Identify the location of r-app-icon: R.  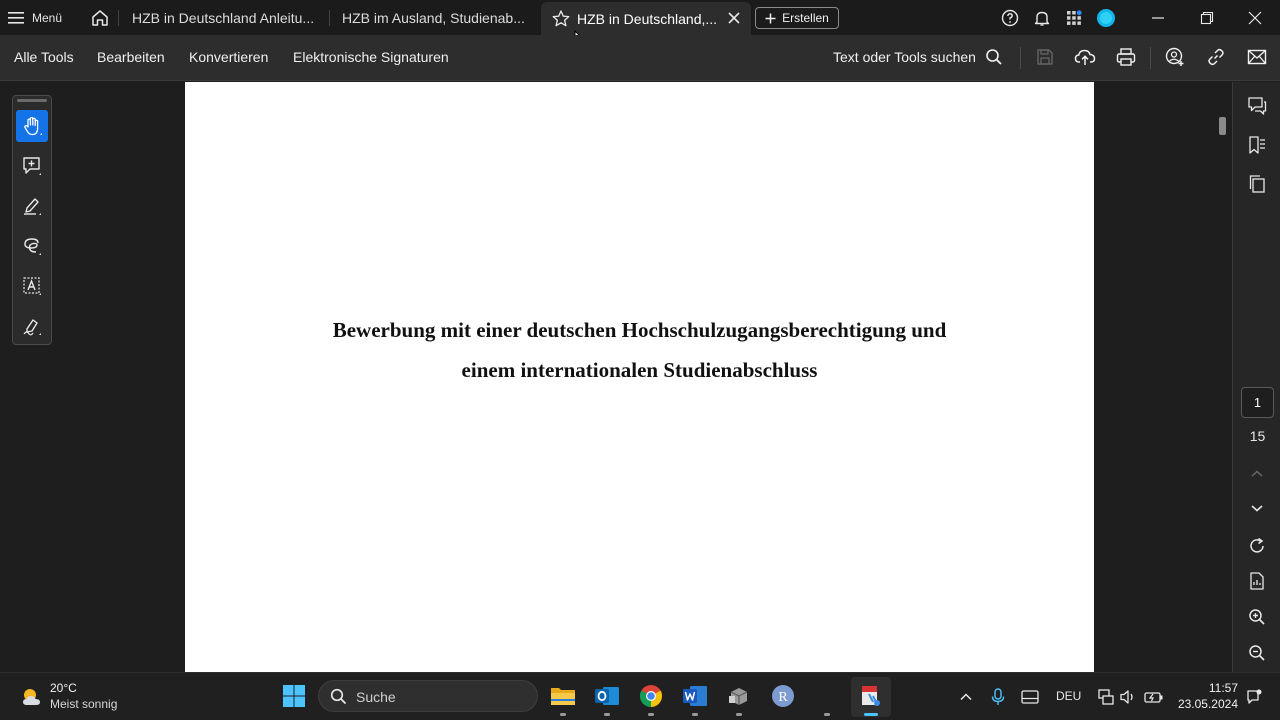
(783, 696).